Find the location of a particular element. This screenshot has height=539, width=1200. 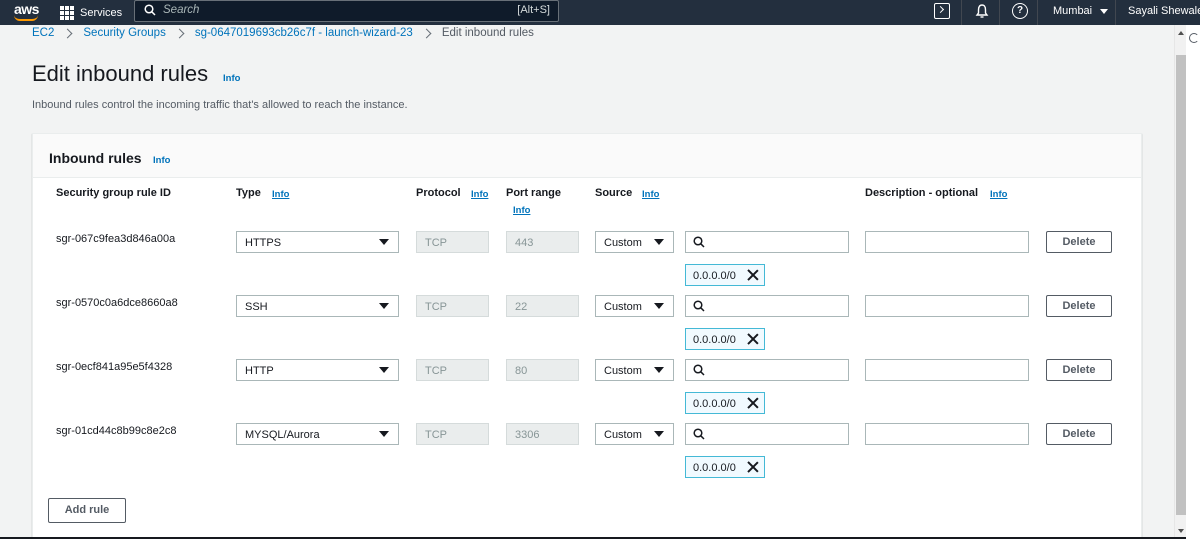

type-select: SSH is located at coordinates (317, 306).